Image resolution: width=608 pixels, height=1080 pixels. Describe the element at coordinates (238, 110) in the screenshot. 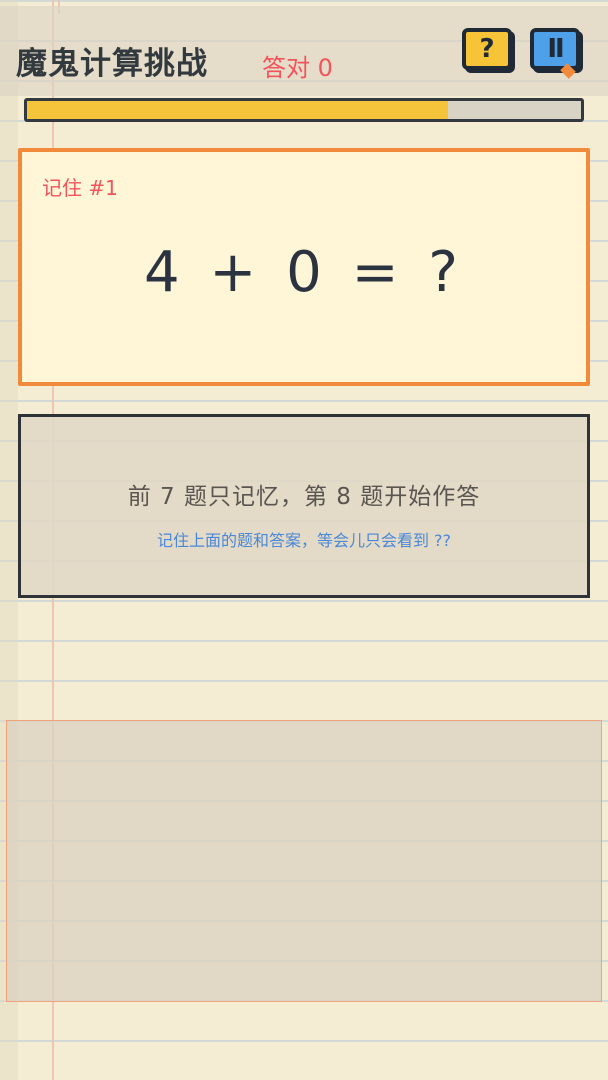

I see `progress-bar-fill` at that location.